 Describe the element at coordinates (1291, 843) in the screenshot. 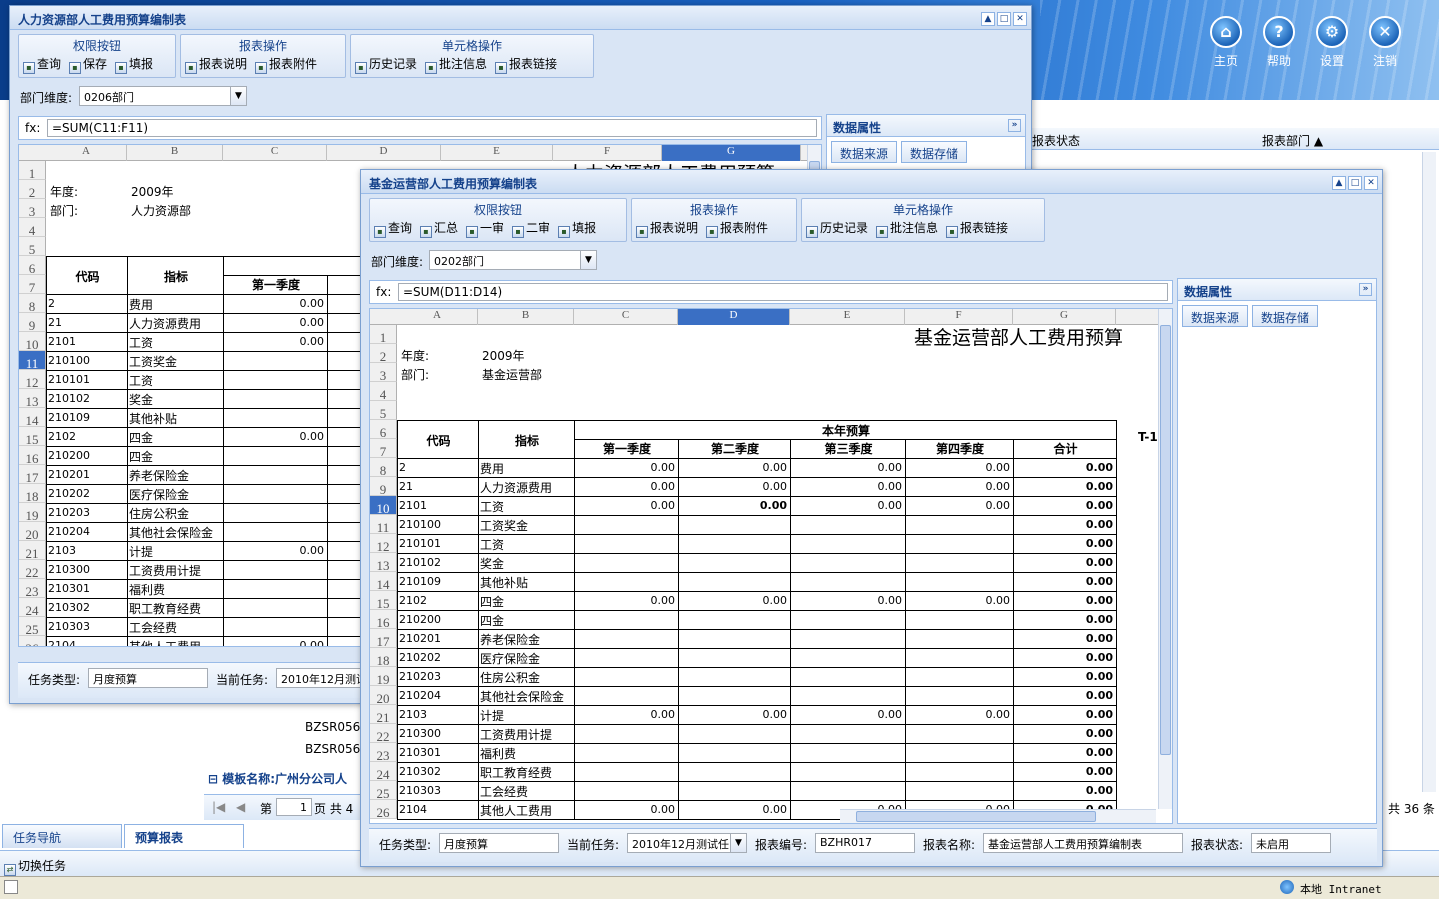

I see `report-status-field: 未启用` at that location.